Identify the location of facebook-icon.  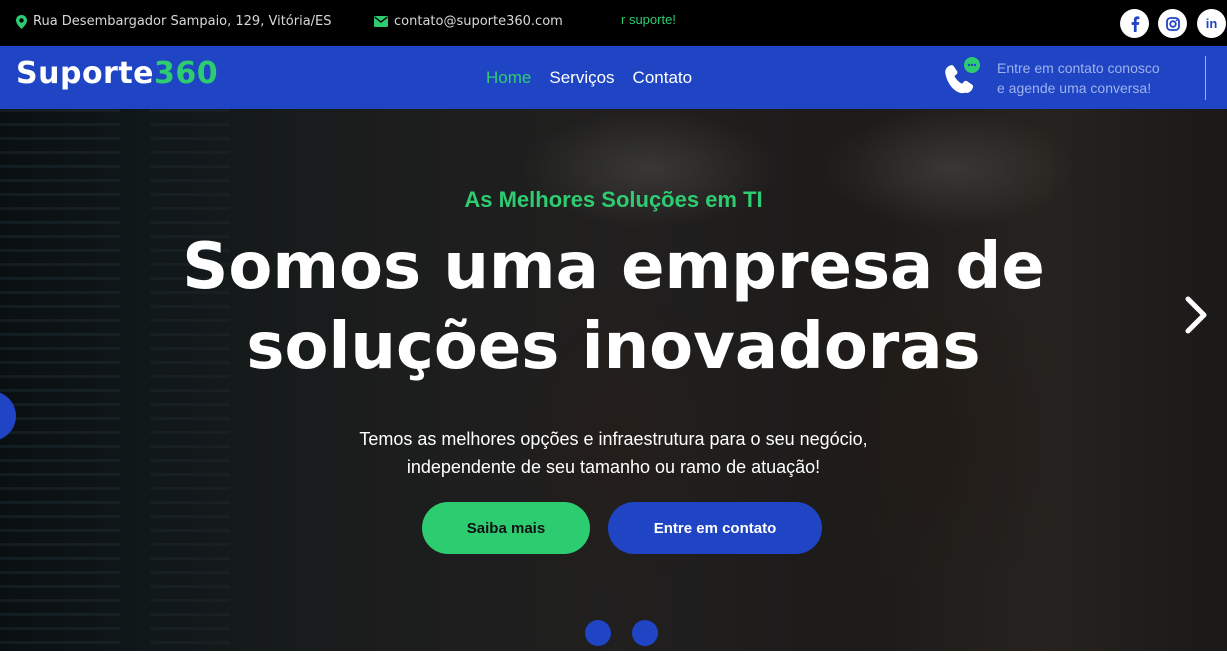
(1134, 23).